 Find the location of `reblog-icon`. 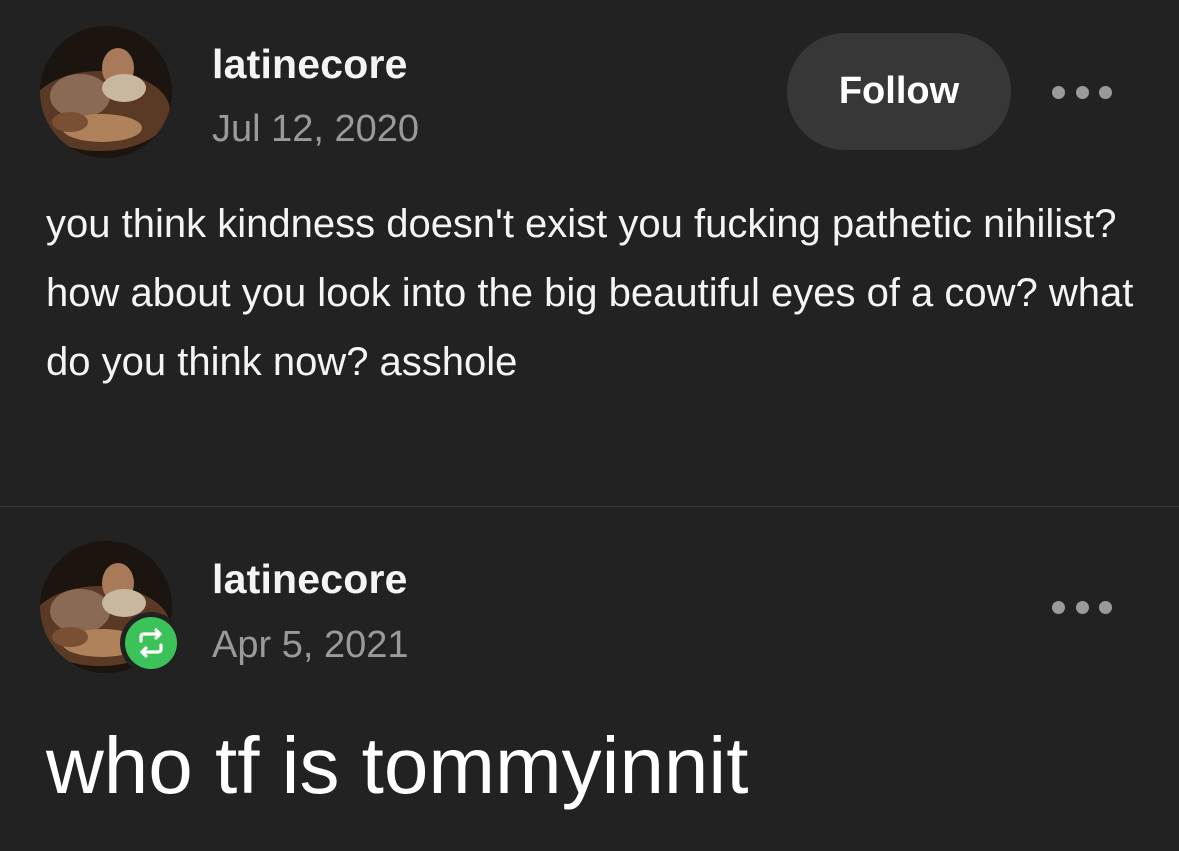

reblog-icon is located at coordinates (151, 643).